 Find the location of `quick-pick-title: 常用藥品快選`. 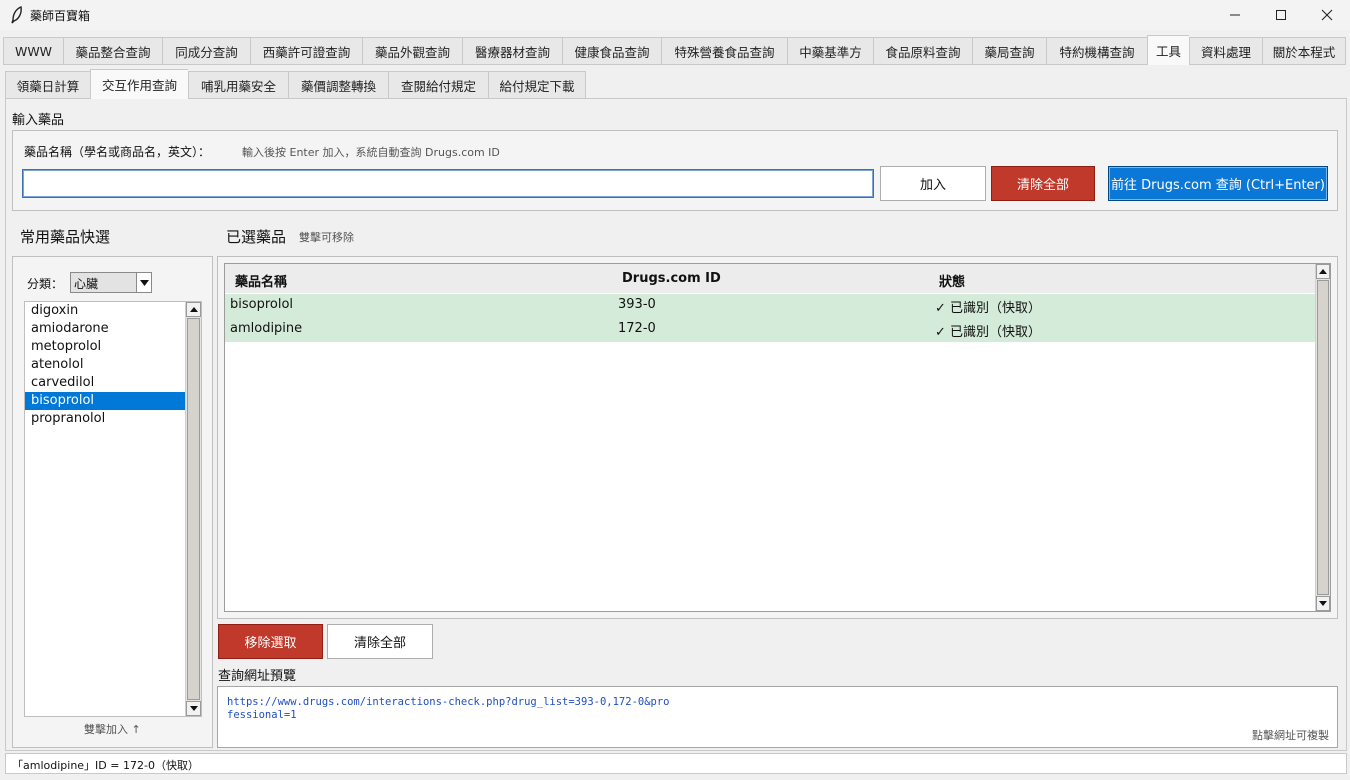

quick-pick-title: 常用藥品快選 is located at coordinates (65, 237).